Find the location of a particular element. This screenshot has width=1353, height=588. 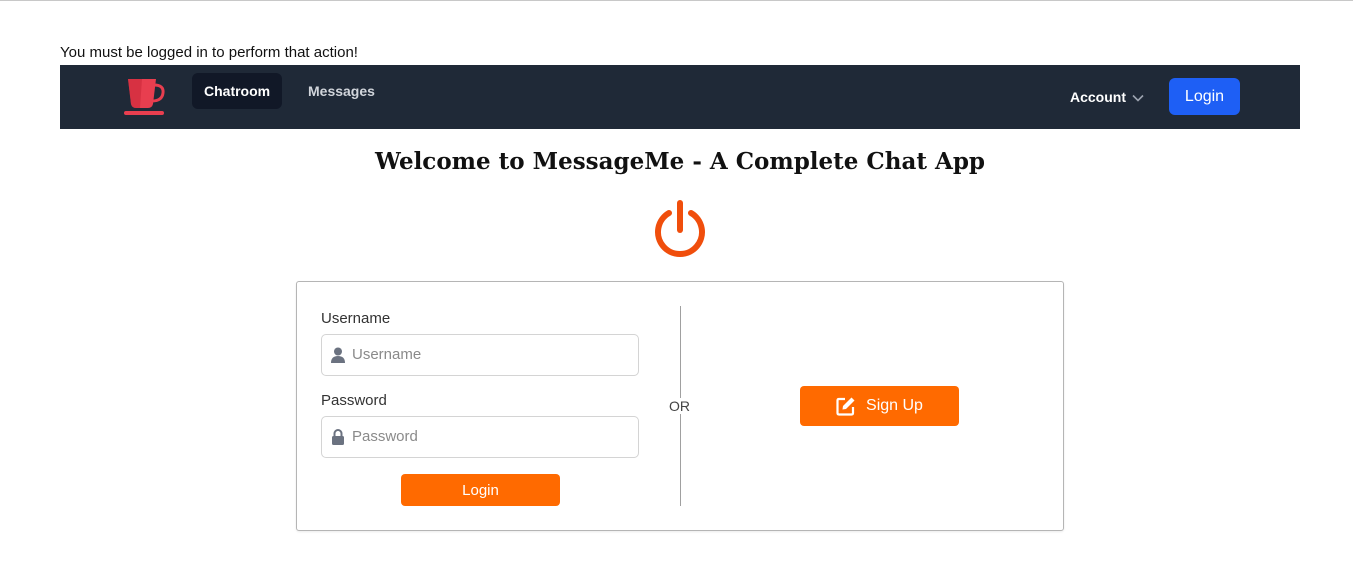

username-input is located at coordinates (492, 354).